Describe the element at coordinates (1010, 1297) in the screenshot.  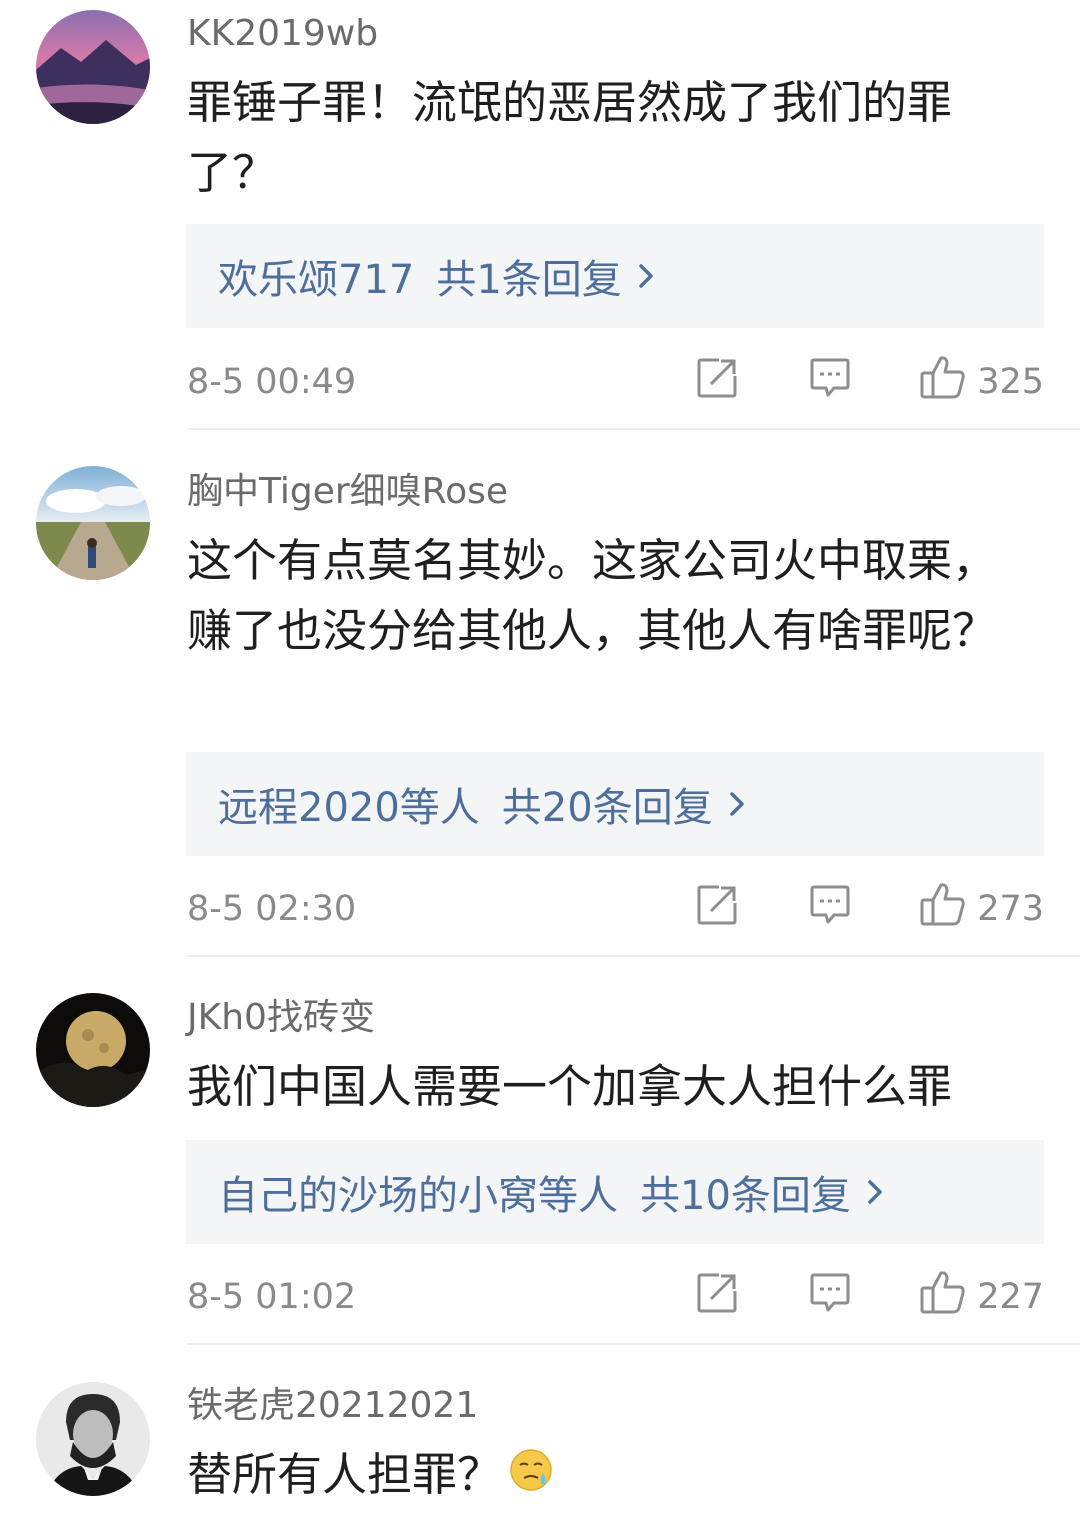
I see `like-count: 227` at that location.